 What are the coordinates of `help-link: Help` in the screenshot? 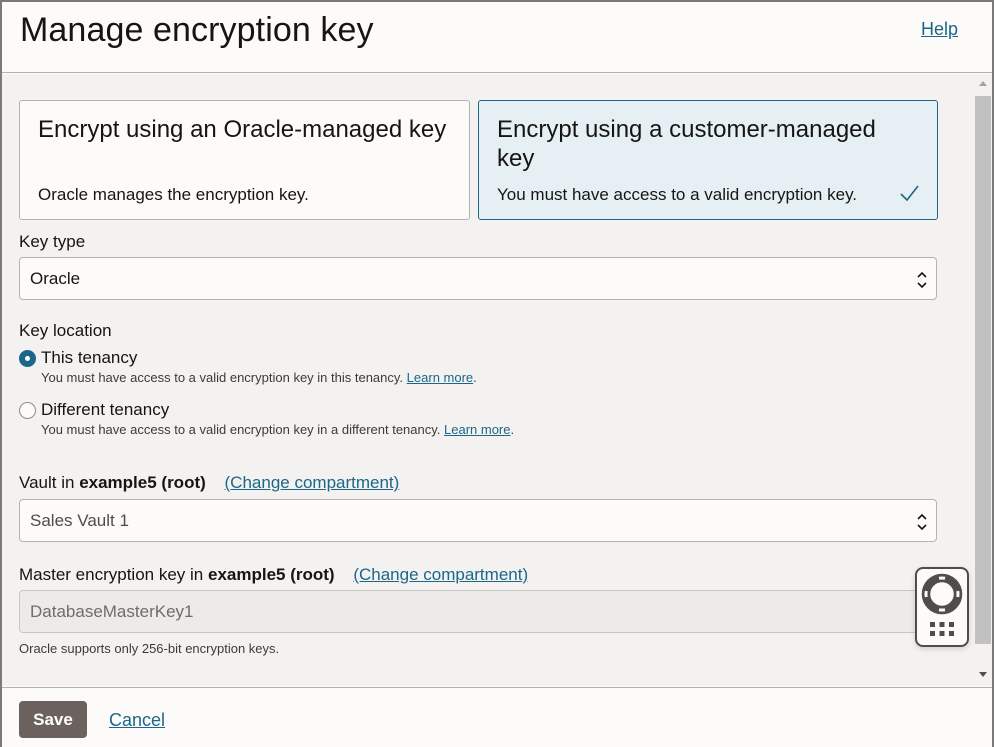 It's located at (939, 29).